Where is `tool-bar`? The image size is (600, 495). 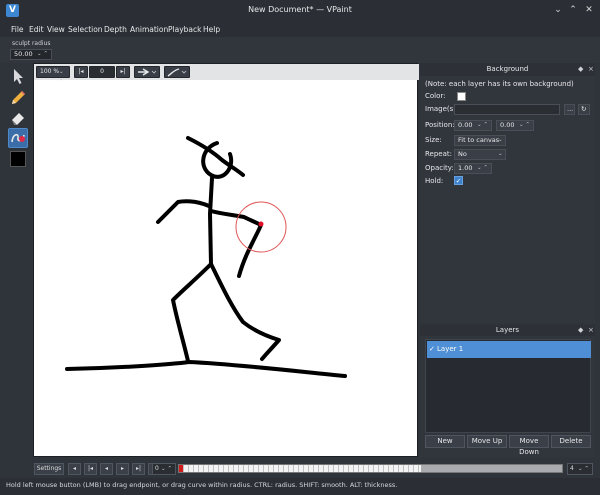
tool-bar is located at coordinates (18, 263).